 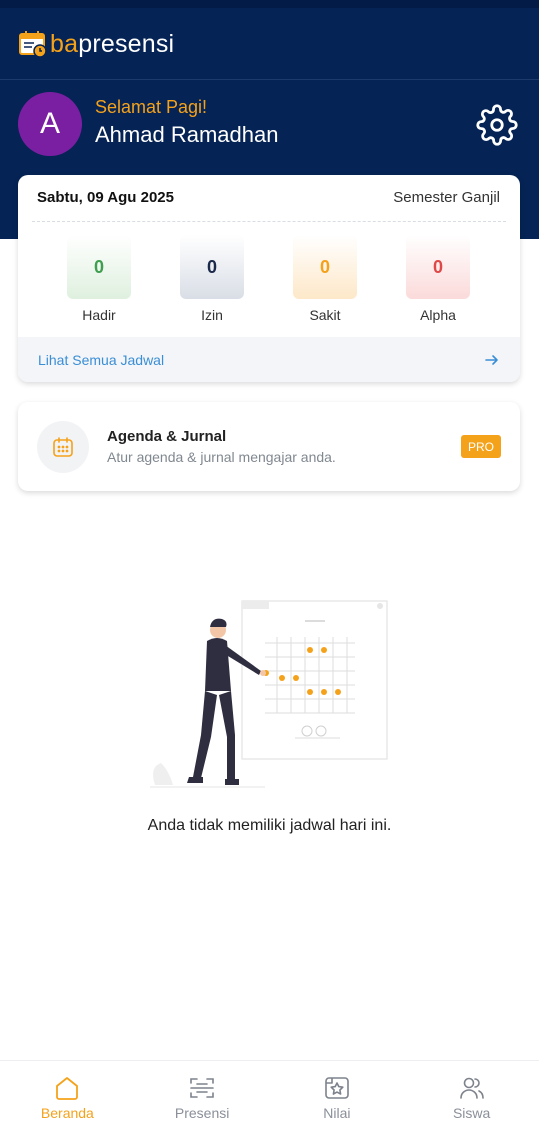 I want to click on app-logo: bapresensi, so click(x=96, y=44).